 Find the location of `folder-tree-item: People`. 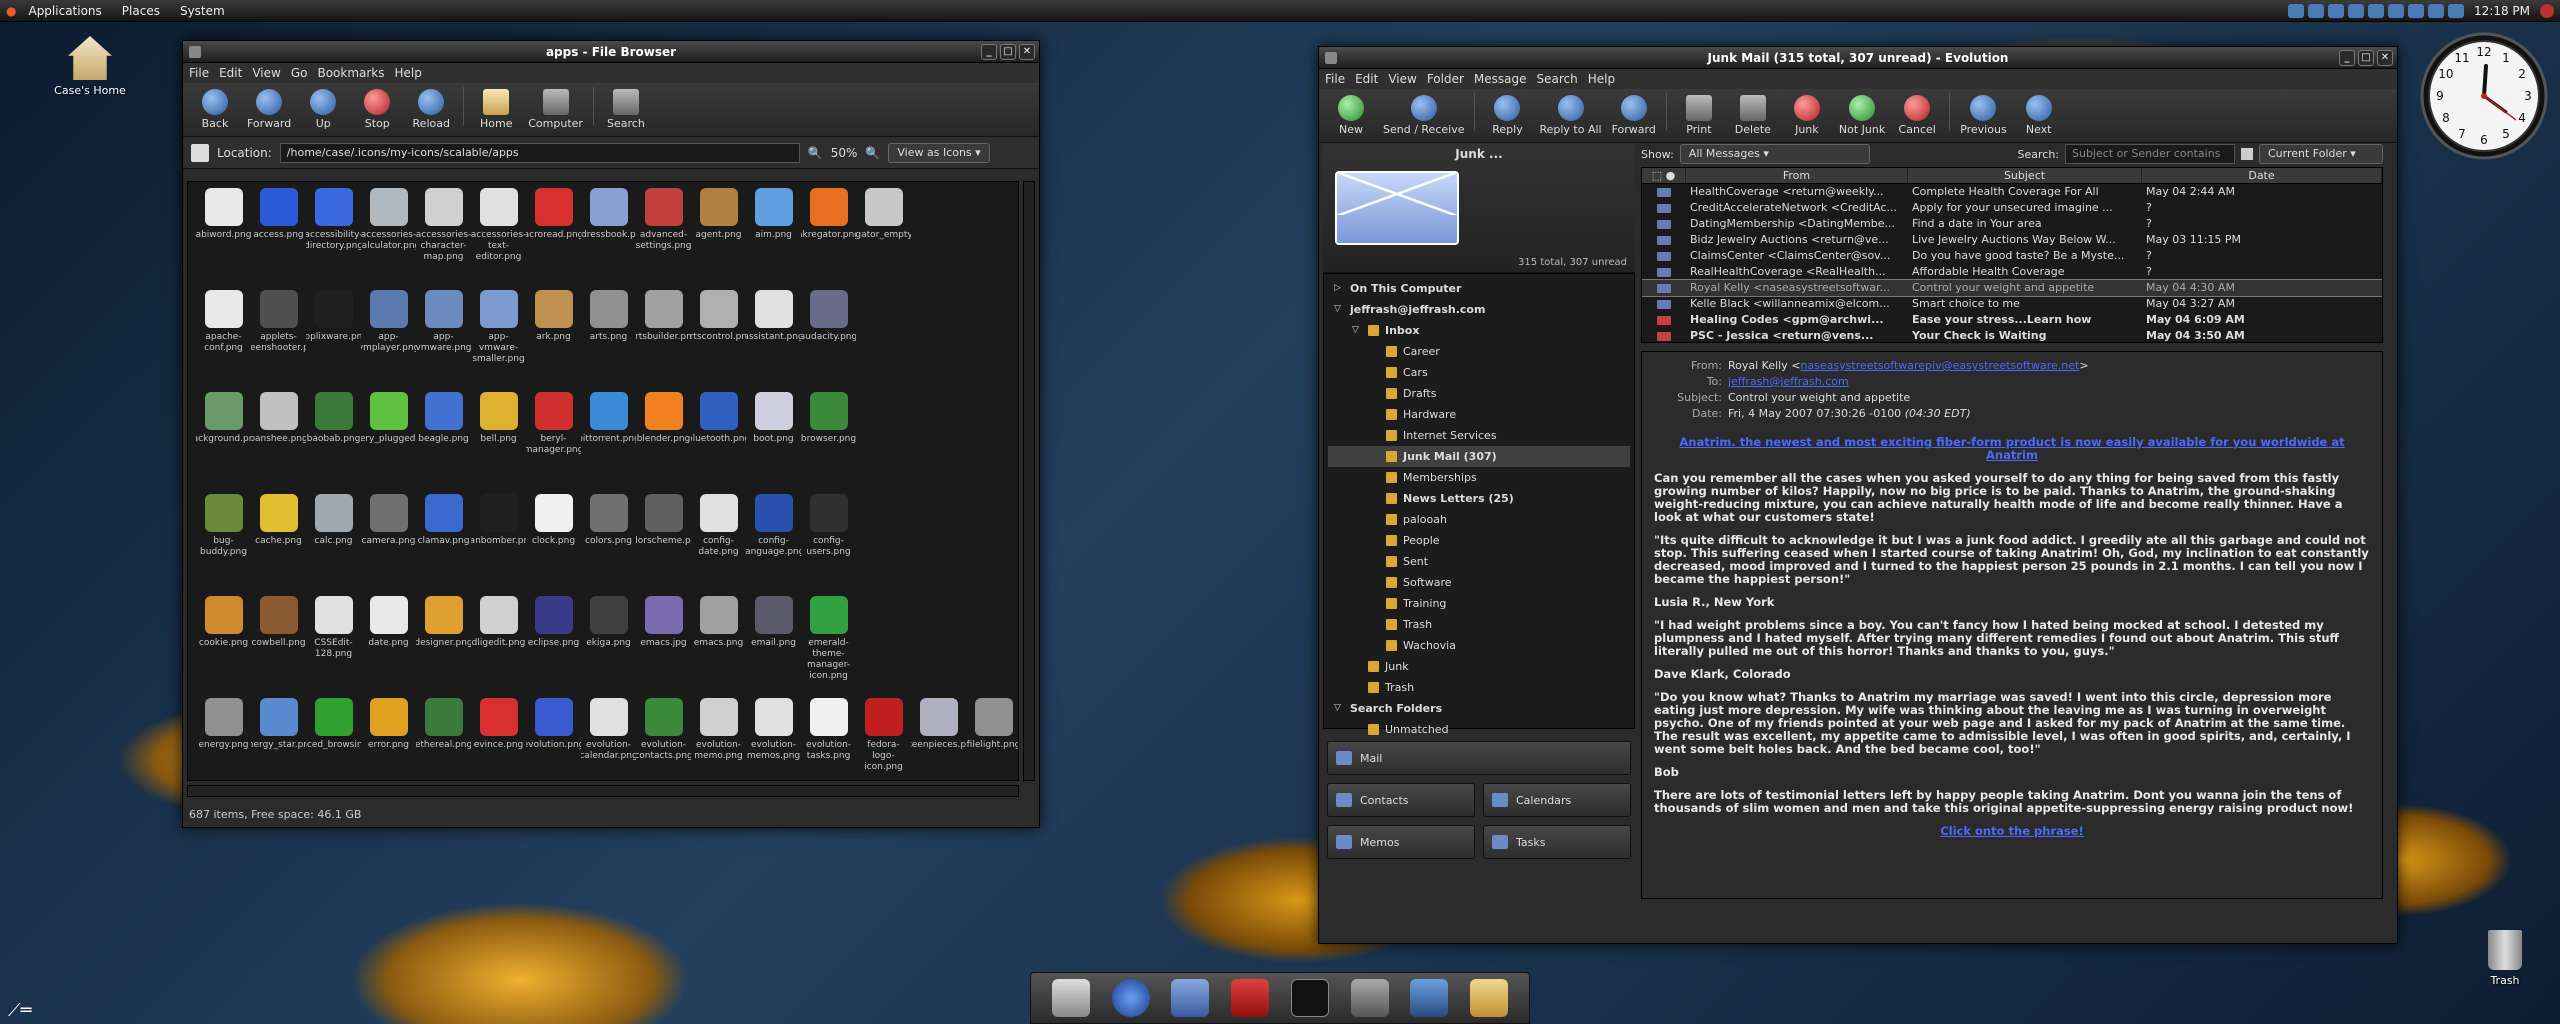

folder-tree-item: People is located at coordinates (1479, 540).